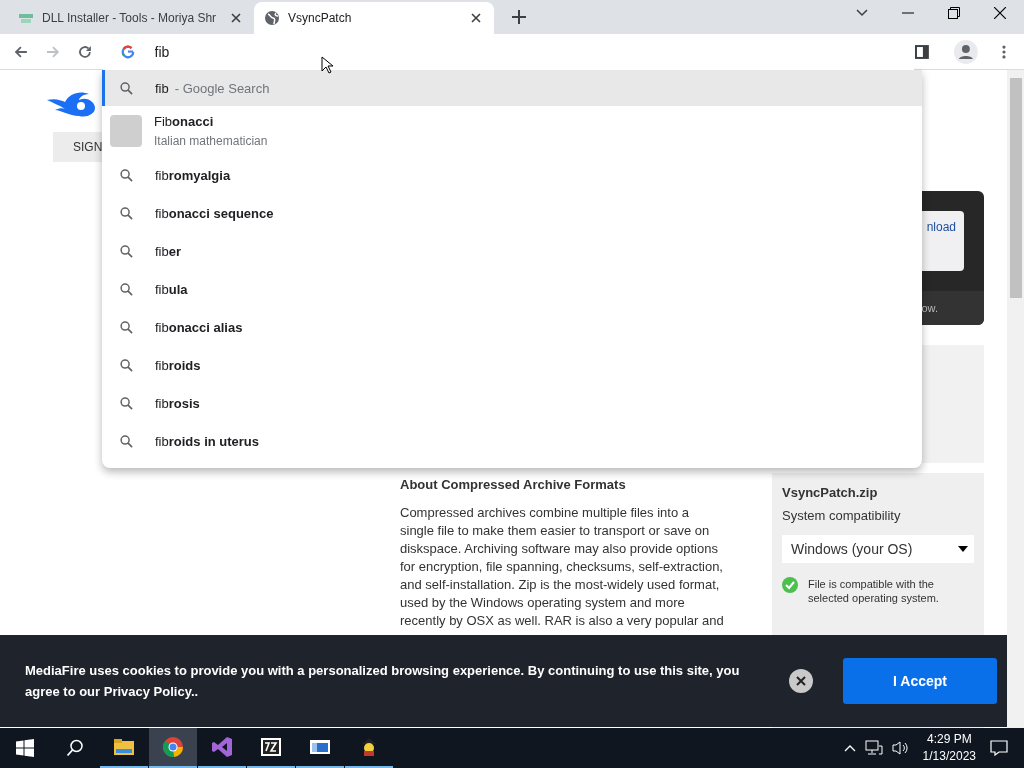 This screenshot has width=1024, height=768. Describe the element at coordinates (193, 175) in the screenshot. I see `suggestion-text: fibromyalgia` at that location.